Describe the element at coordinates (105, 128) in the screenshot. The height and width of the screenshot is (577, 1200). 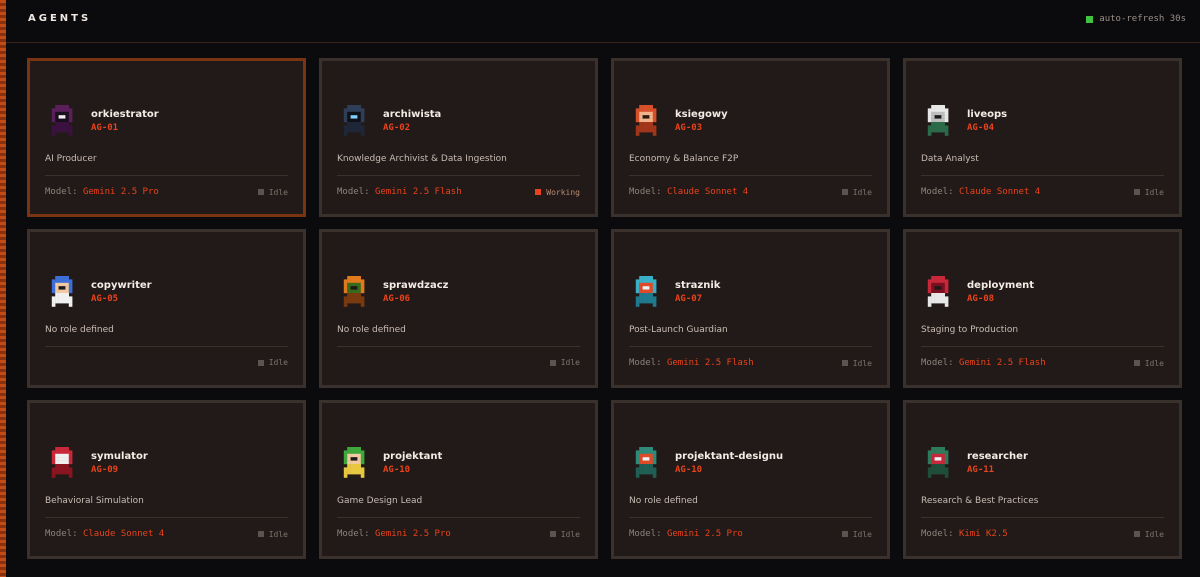
I see `agent-id: AG-01` at that location.